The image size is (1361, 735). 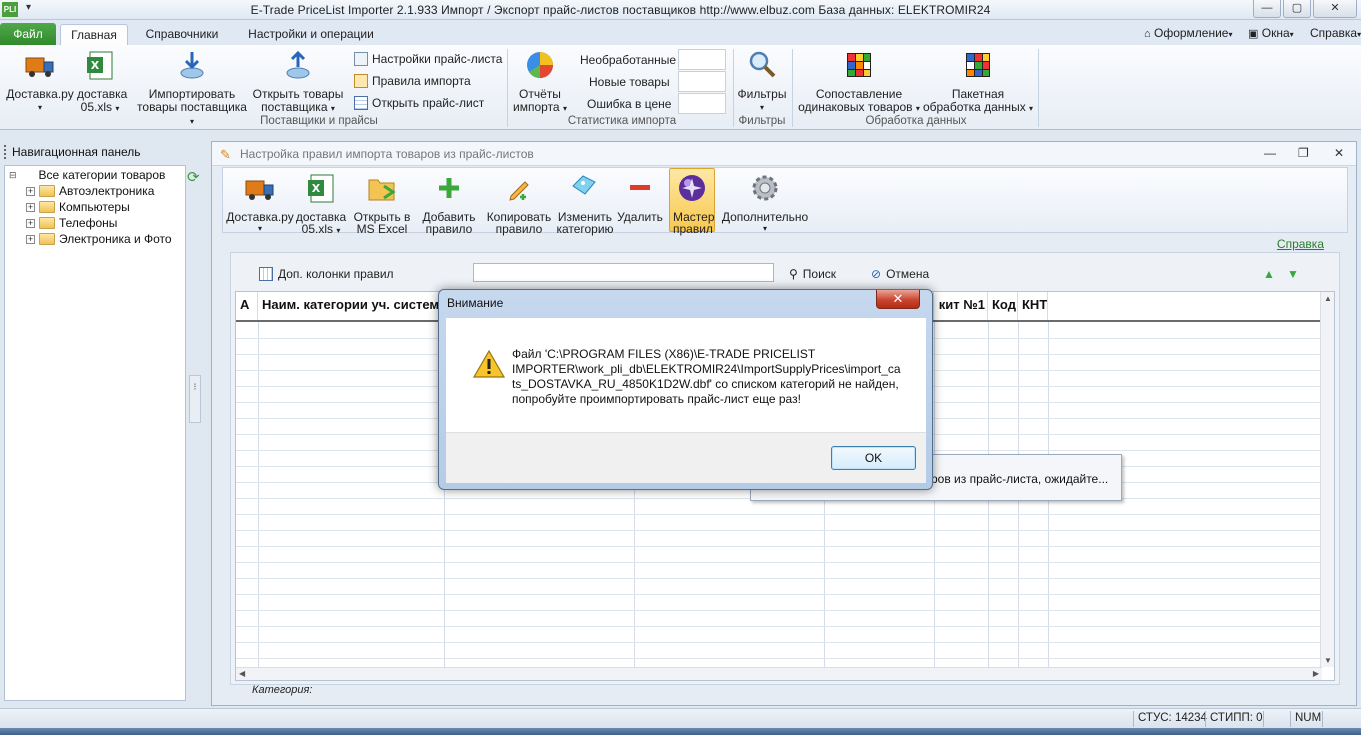 What do you see at coordinates (702, 59) in the screenshot?
I see `stat-unprocessed-value` at bounding box center [702, 59].